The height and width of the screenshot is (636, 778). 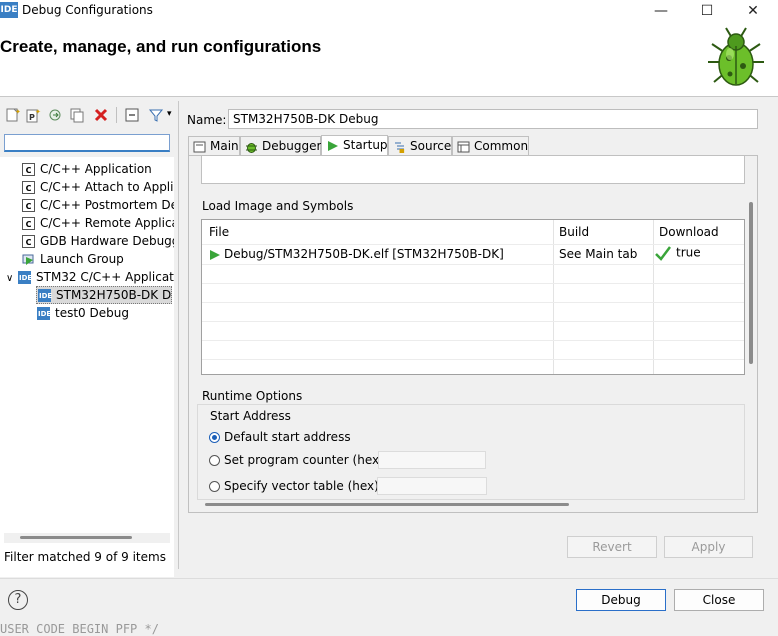 What do you see at coordinates (251, 147) in the screenshot?
I see `debugger-tab-icon` at bounding box center [251, 147].